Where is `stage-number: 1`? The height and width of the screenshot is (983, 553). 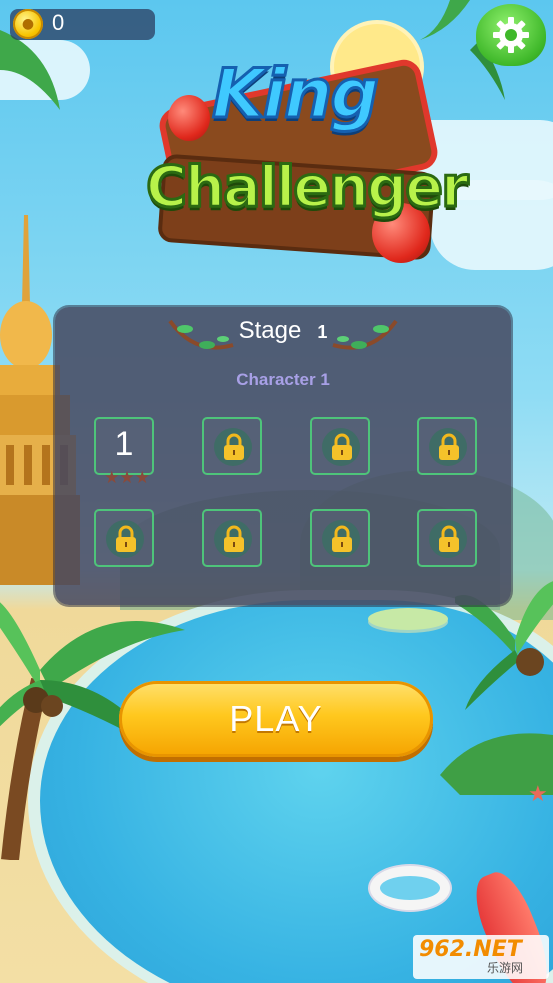 stage-number: 1 is located at coordinates (322, 332).